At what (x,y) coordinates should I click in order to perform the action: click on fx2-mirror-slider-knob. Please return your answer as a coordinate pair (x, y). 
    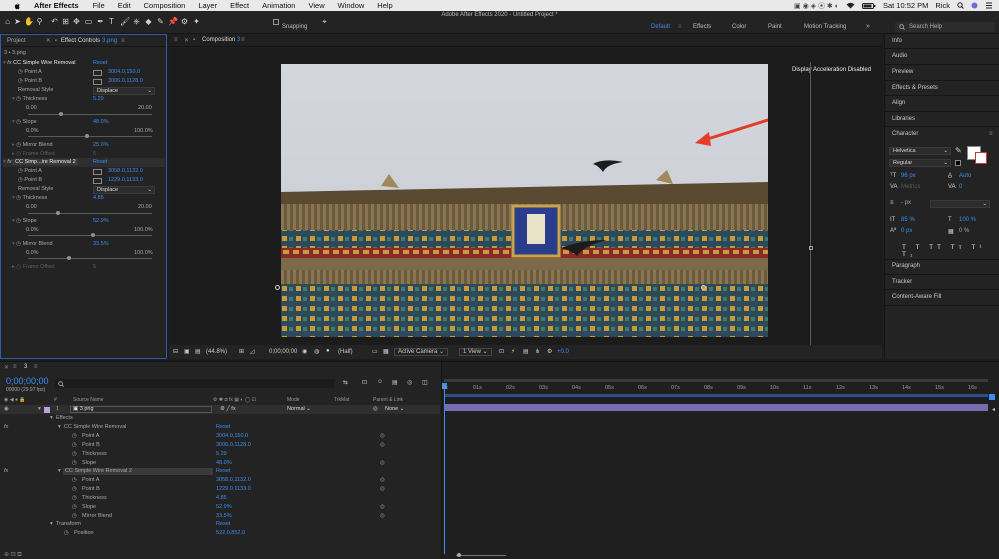
    Looking at the image, I should click on (69, 258).